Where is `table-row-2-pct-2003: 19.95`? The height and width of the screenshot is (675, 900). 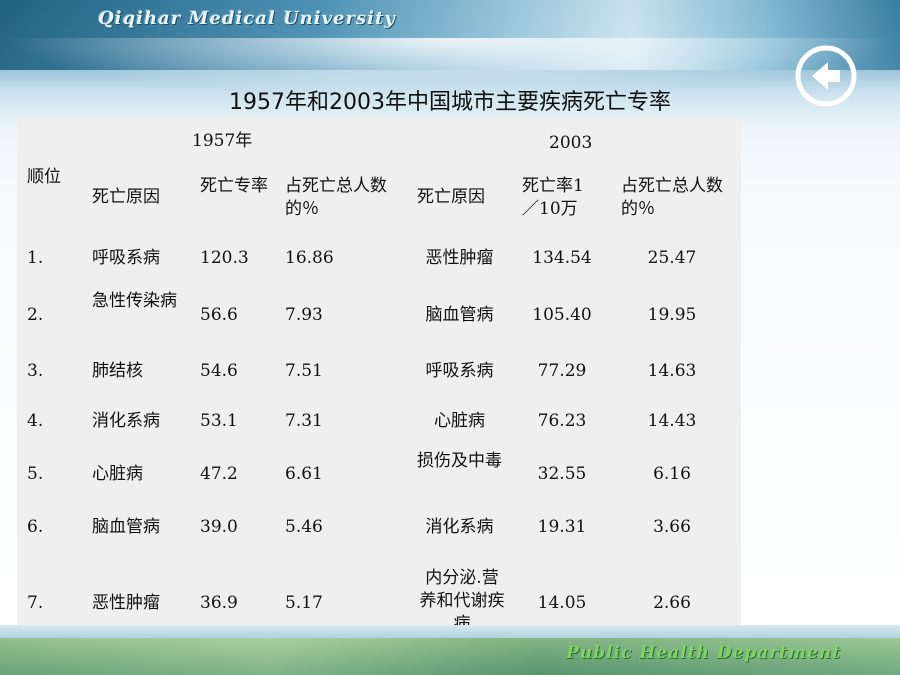
table-row-2-pct-2003: 19.95 is located at coordinates (672, 315).